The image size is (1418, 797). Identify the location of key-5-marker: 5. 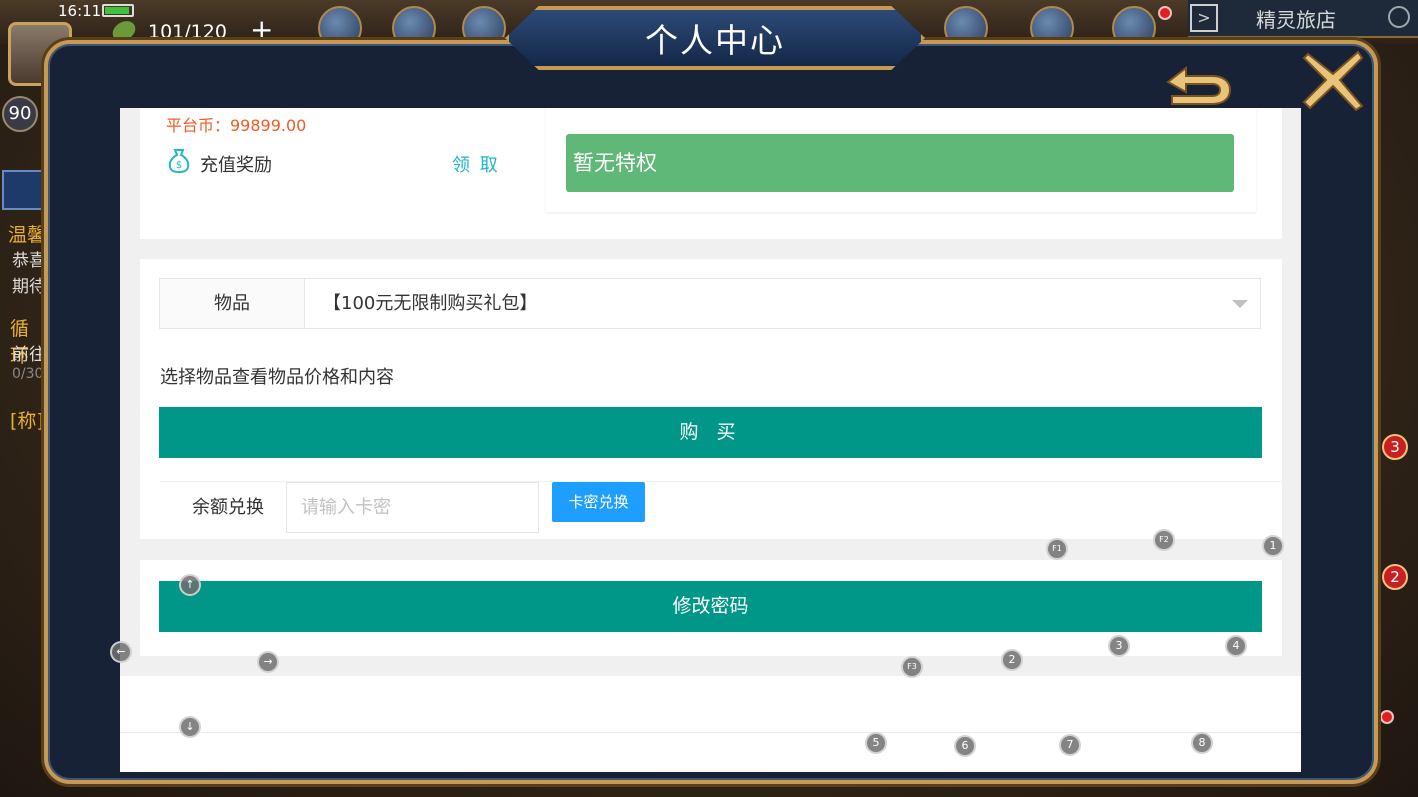
(876, 743).